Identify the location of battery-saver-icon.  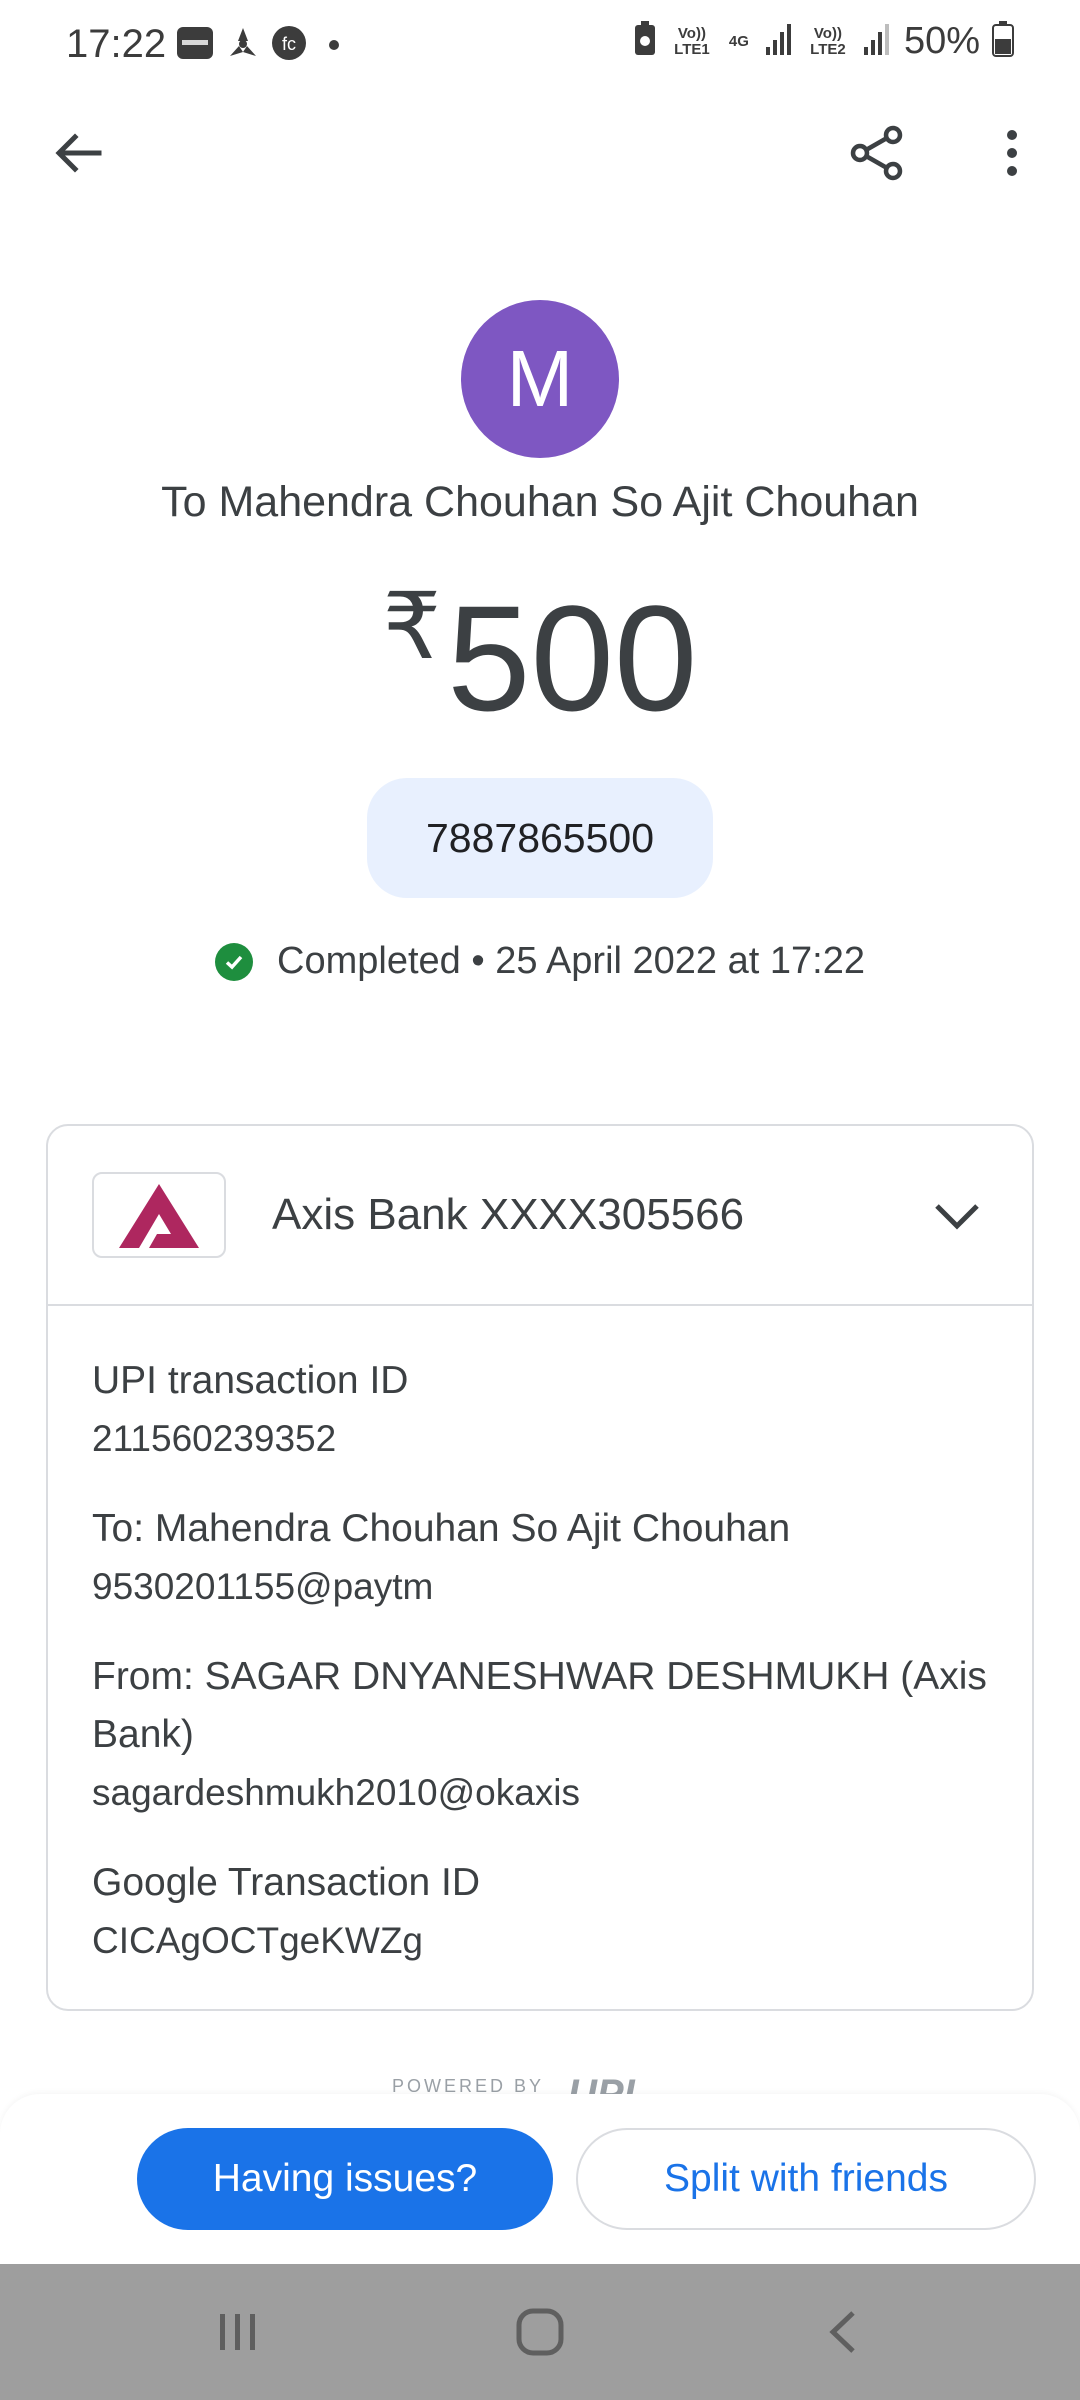
(645, 41).